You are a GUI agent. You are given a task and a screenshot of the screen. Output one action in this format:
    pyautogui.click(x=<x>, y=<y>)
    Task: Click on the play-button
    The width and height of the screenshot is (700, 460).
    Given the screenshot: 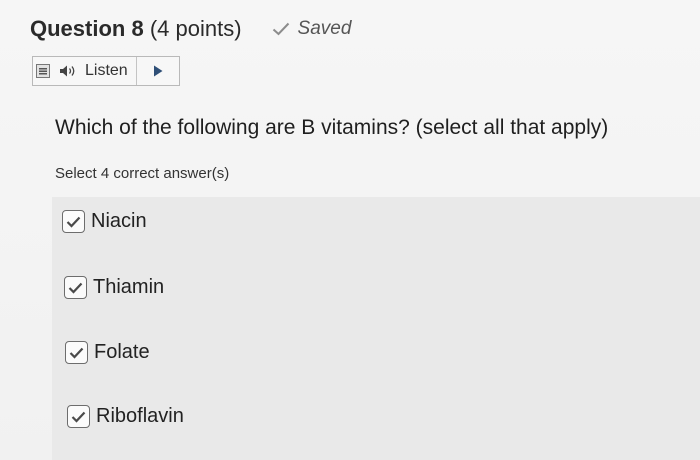 What is the action you would take?
    pyautogui.click(x=158, y=71)
    